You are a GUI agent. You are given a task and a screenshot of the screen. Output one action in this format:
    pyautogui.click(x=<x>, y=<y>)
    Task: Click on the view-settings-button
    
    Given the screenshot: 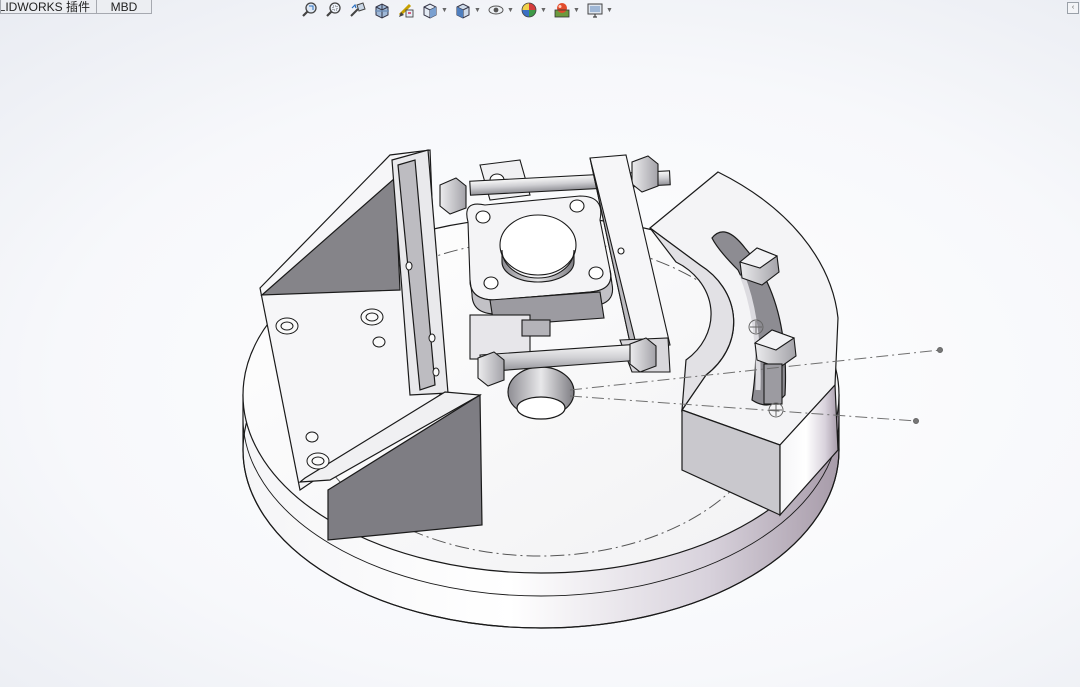 What is the action you would take?
    pyautogui.click(x=595, y=10)
    